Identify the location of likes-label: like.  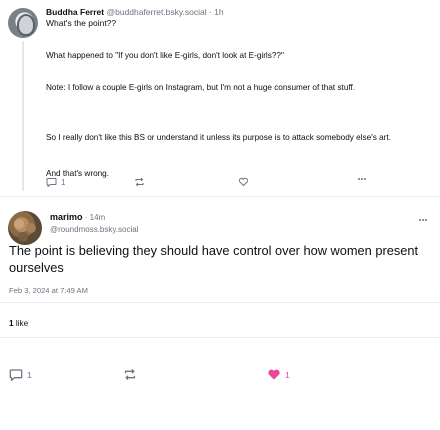
(22, 323).